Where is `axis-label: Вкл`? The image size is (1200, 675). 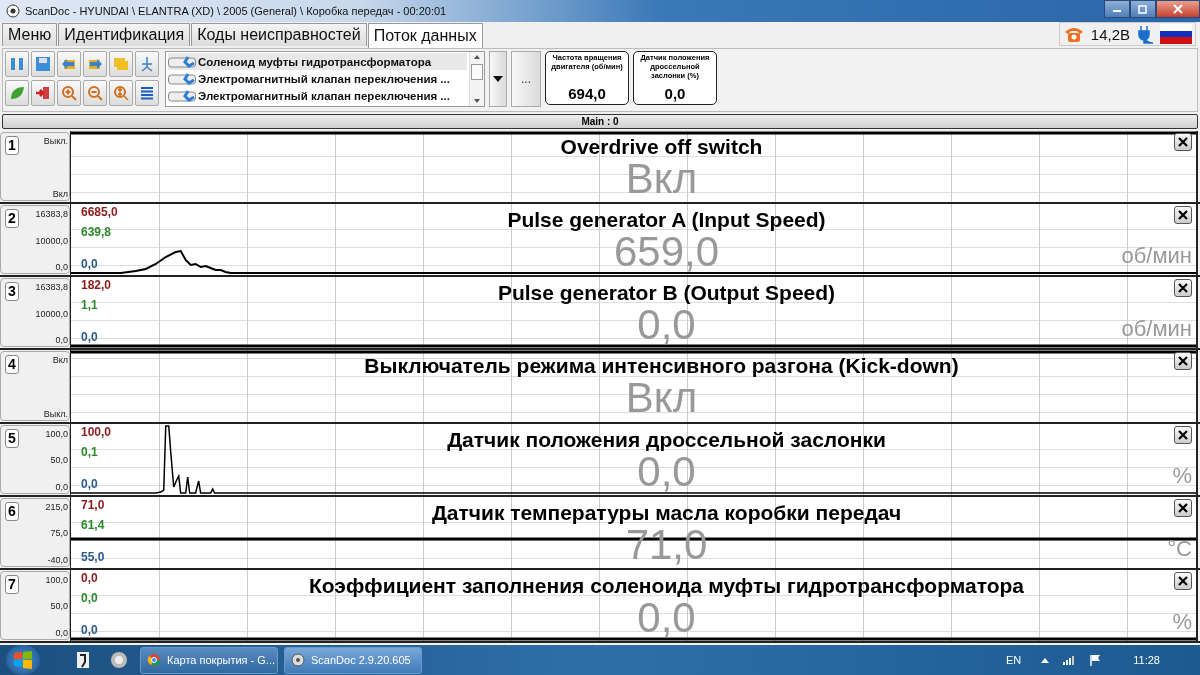
axis-label: Вкл is located at coordinates (60, 360).